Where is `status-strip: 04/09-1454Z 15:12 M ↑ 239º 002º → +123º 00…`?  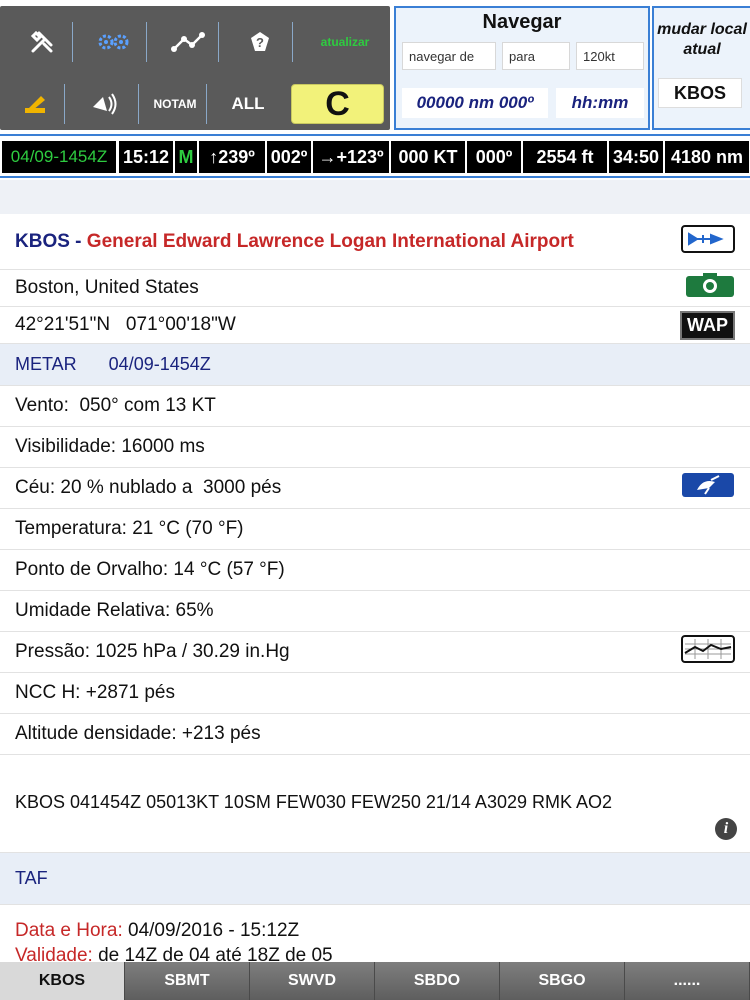
status-strip: 04/09-1454Z 15:12 M ↑ 239º 002º → +123º 00… is located at coordinates (375, 156).